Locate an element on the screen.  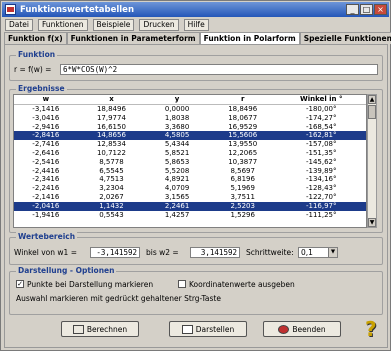
table-cell: 16,6150 is located at coordinates (111, 126).